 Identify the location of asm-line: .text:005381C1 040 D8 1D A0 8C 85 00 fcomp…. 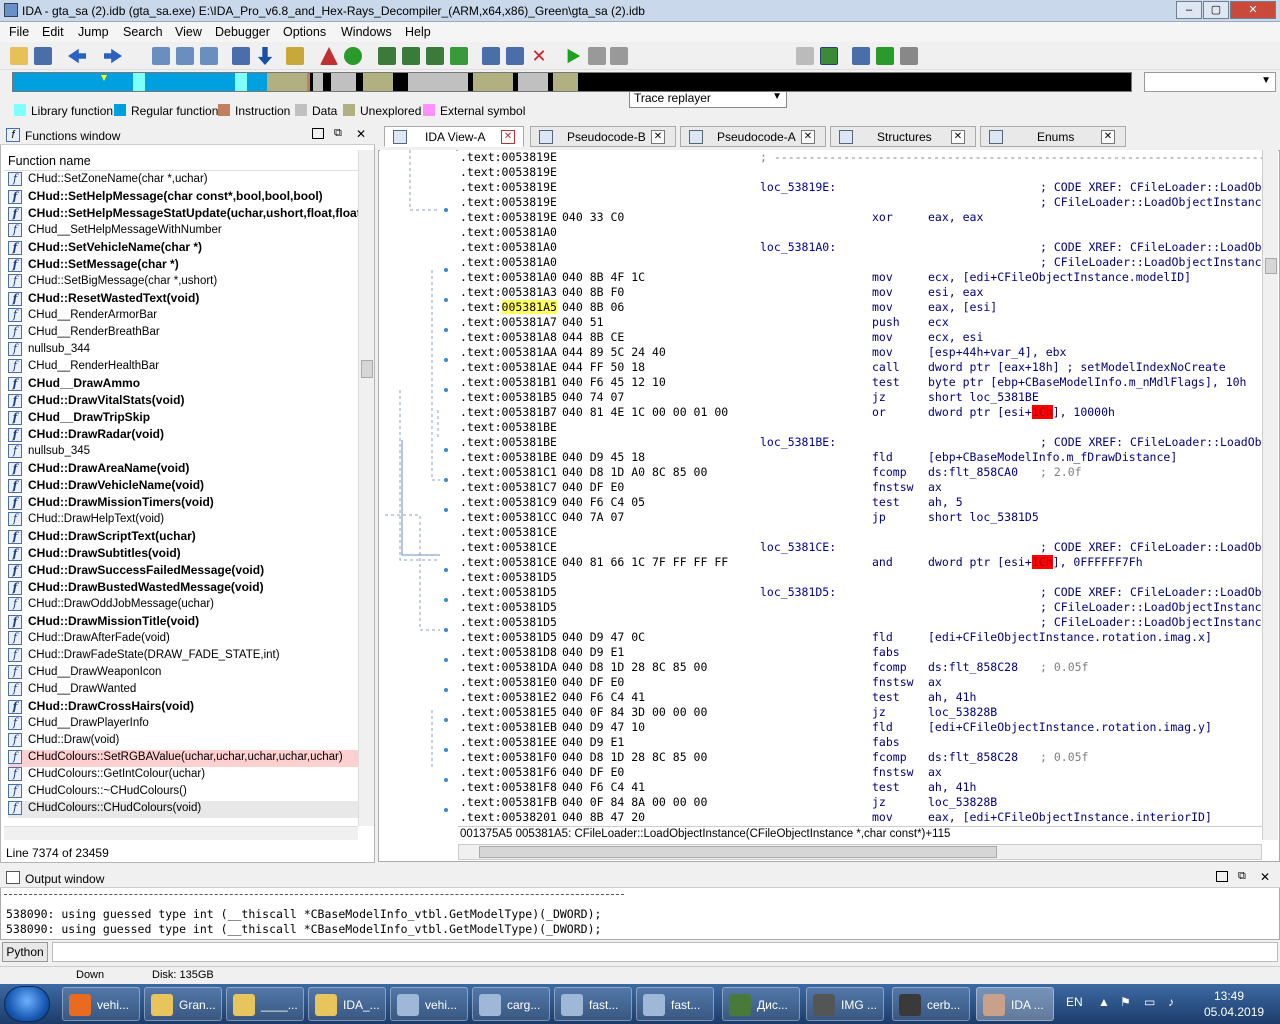
(860, 472).